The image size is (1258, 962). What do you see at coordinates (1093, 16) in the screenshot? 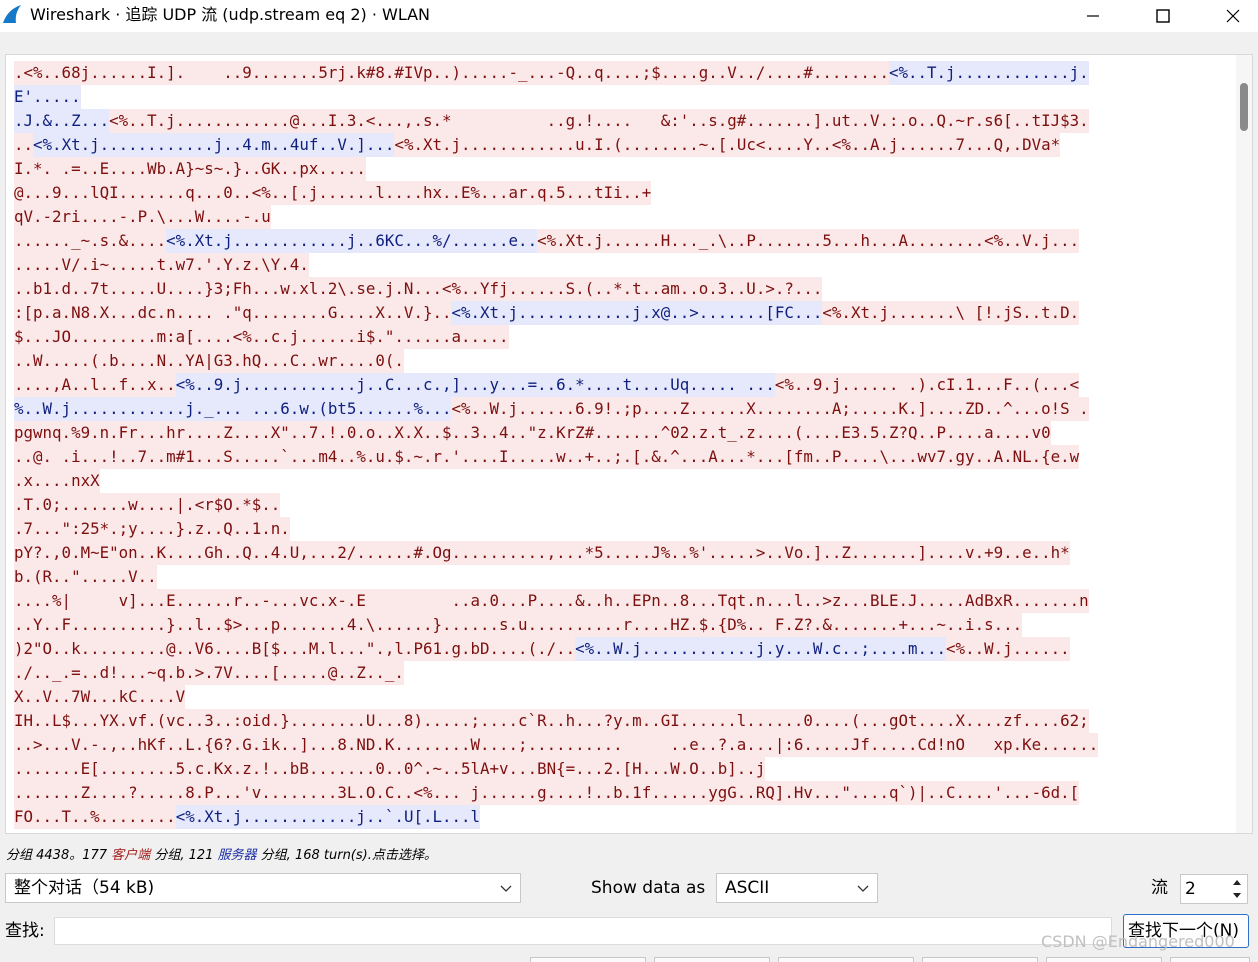
I see `minimize-button` at bounding box center [1093, 16].